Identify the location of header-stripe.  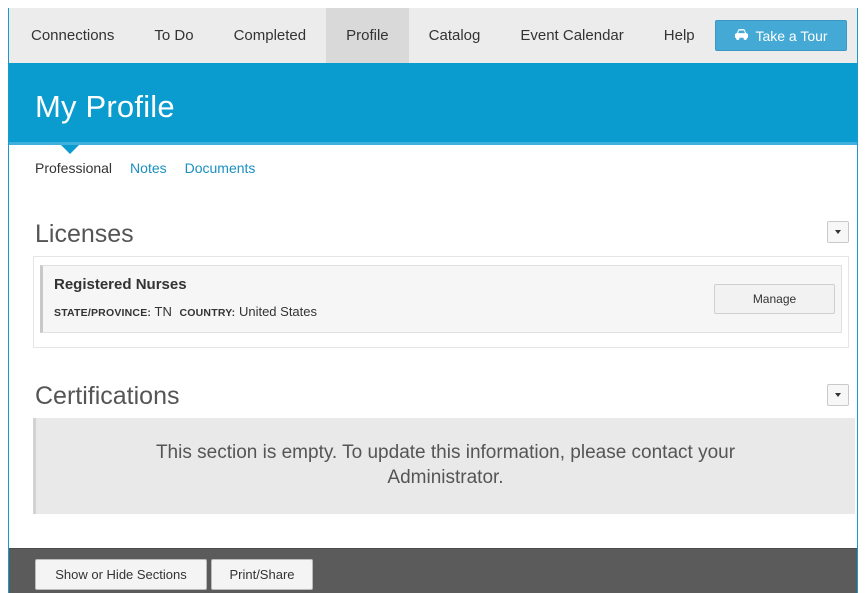
(433, 143).